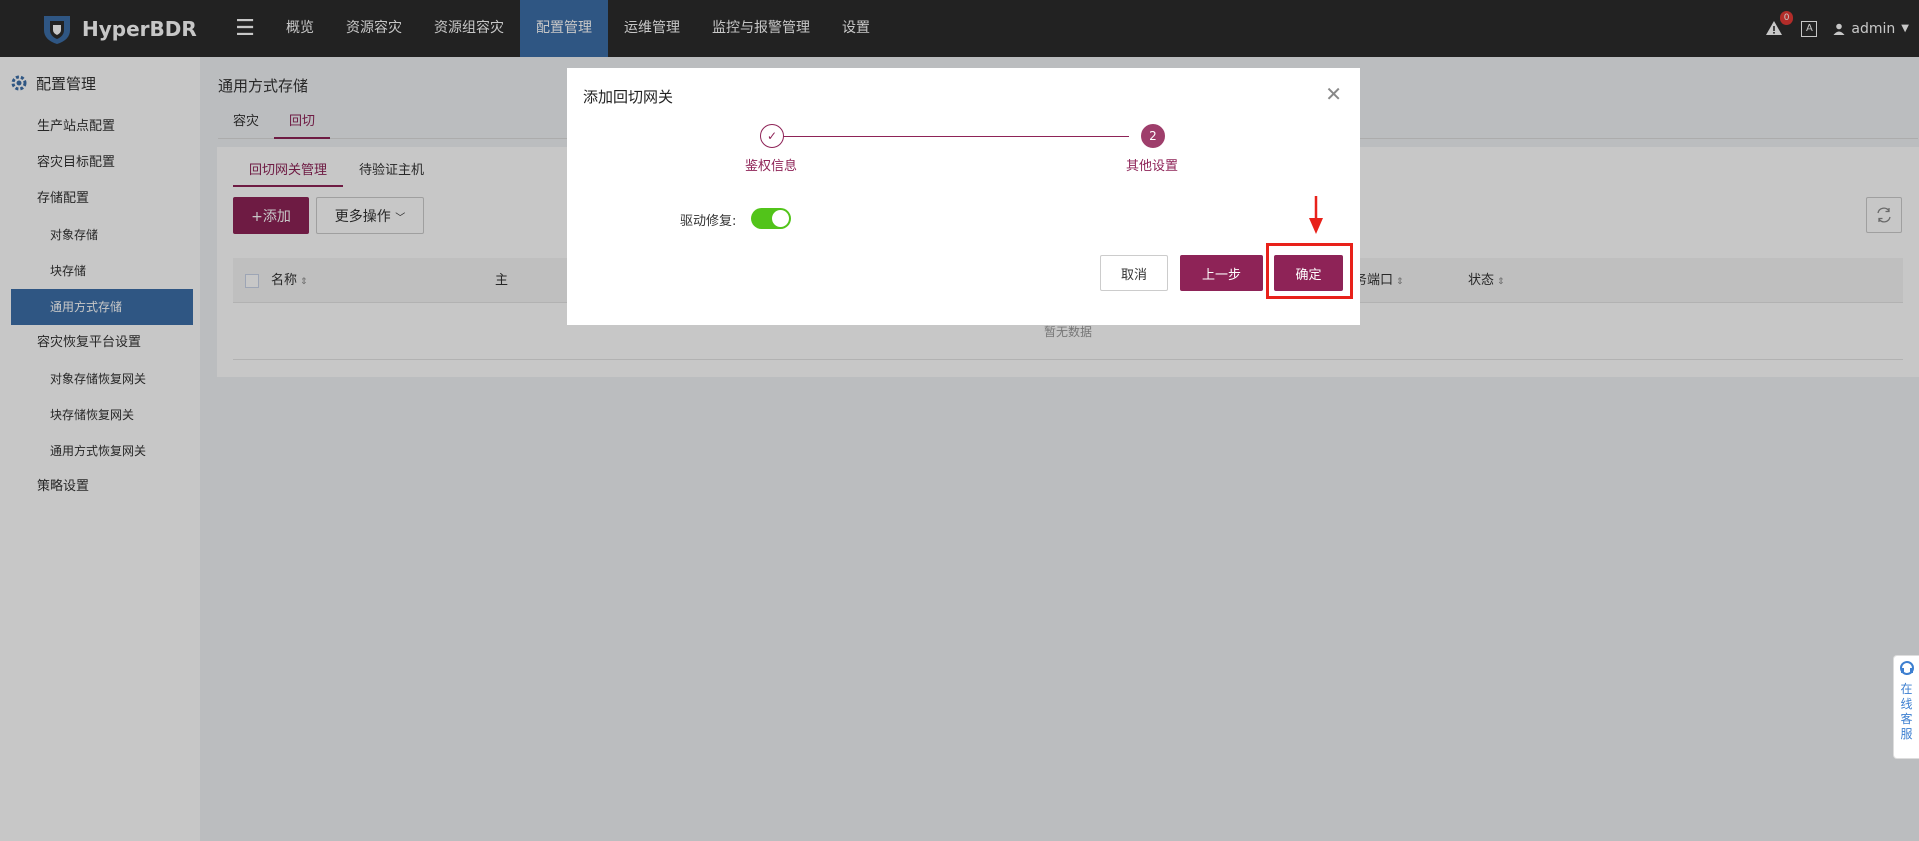  I want to click on step-connector, so click(948, 136).